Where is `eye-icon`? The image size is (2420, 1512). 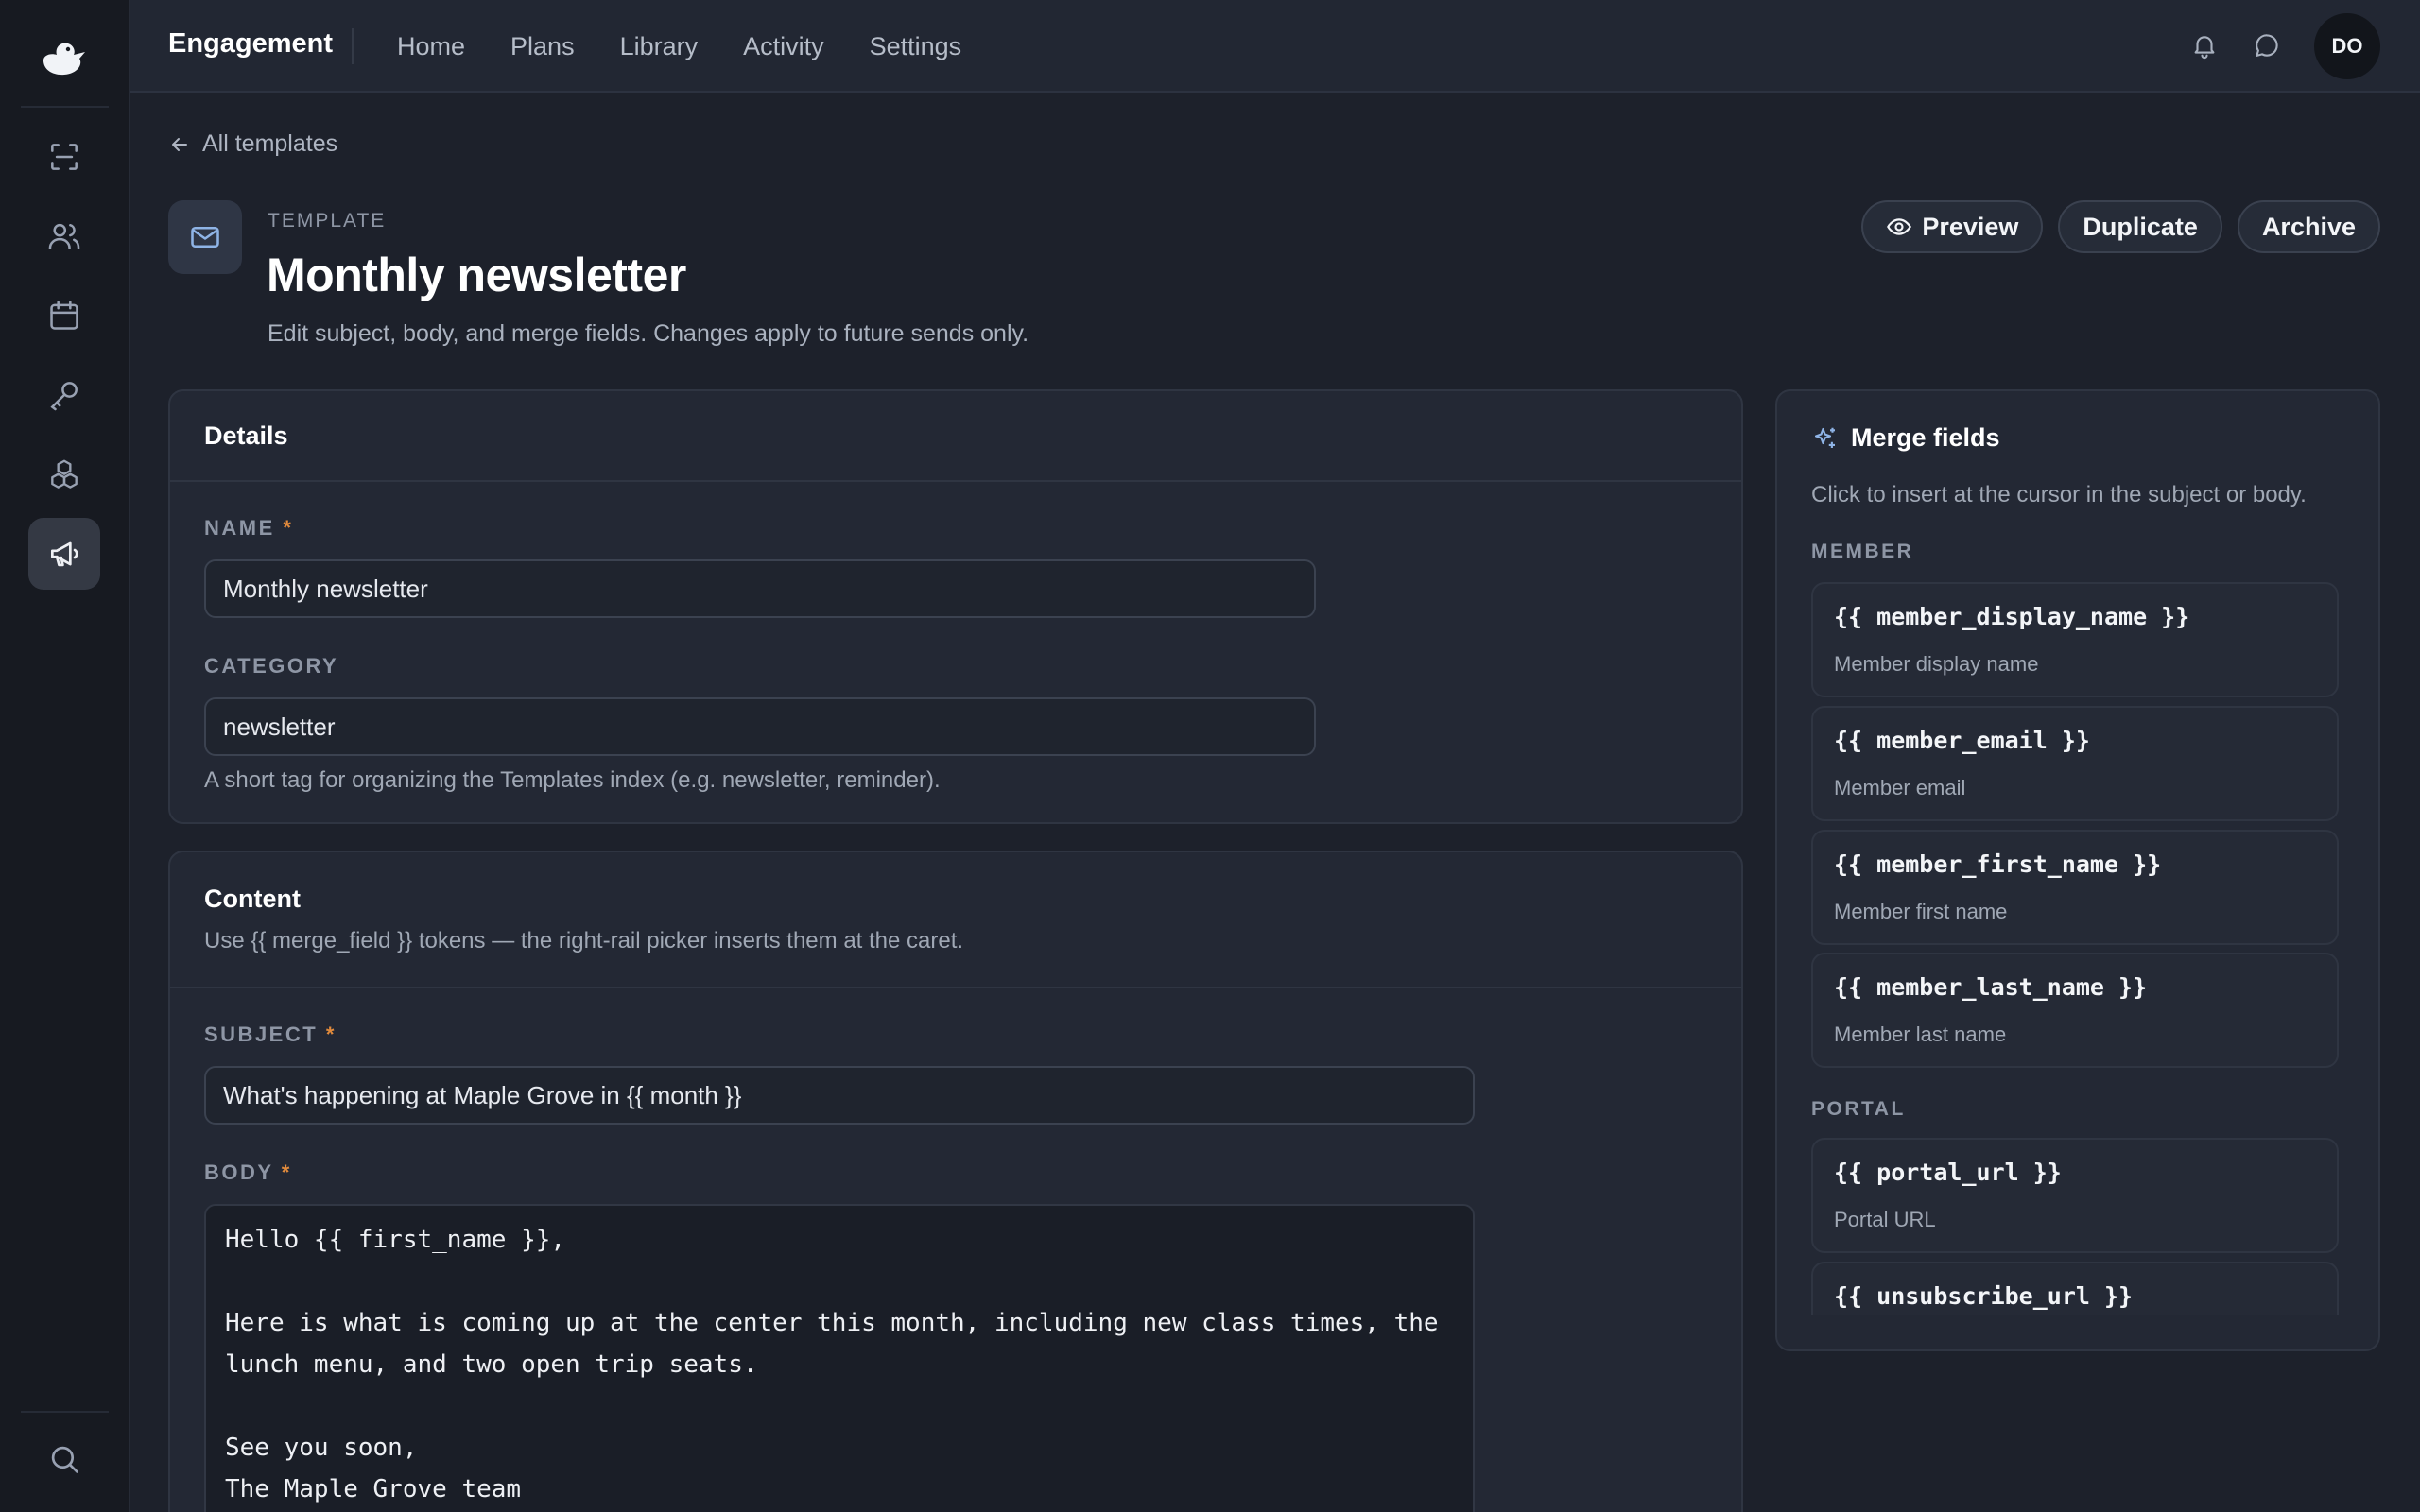 eye-icon is located at coordinates (1900, 226).